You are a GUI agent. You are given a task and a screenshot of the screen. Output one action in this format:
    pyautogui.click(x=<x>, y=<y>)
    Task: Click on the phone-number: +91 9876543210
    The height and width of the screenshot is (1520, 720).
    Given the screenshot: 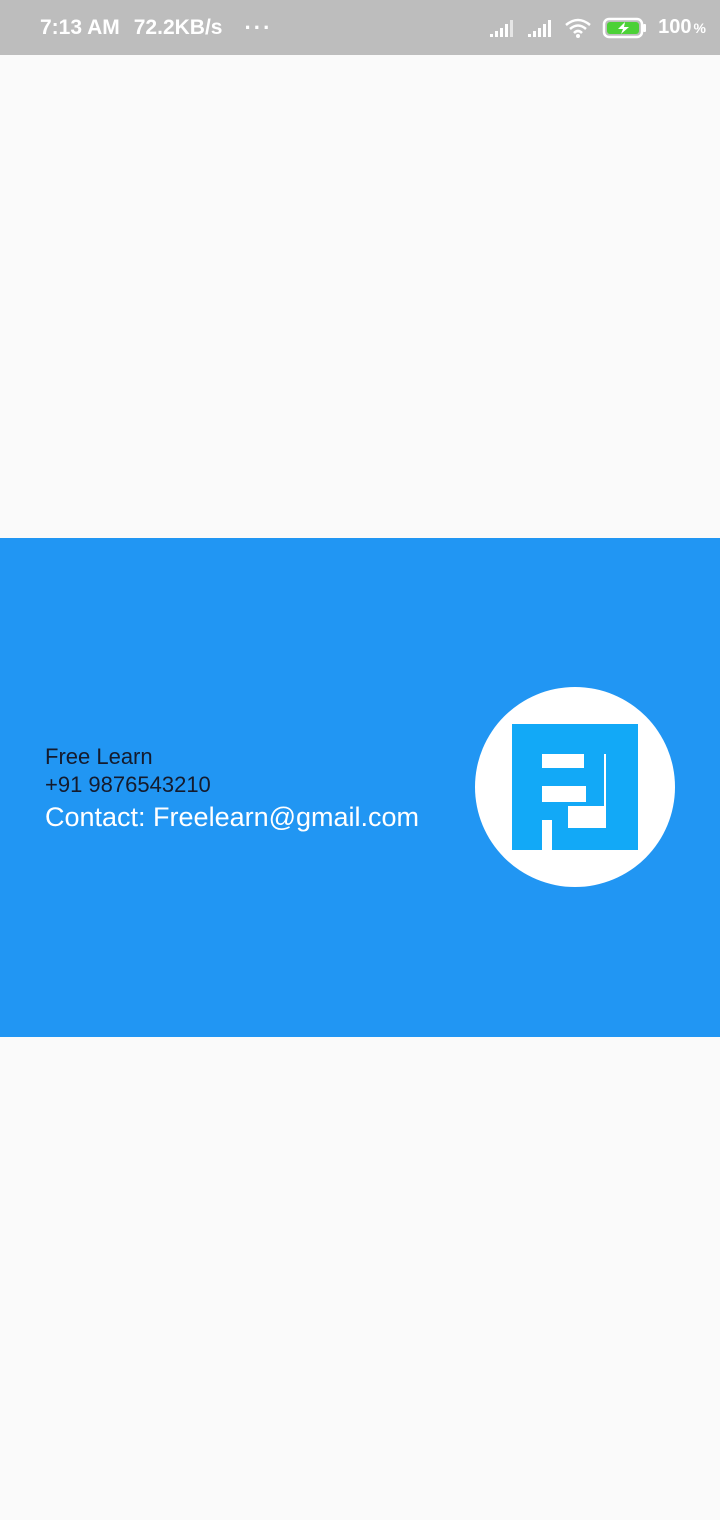 What is the action you would take?
    pyautogui.click(x=128, y=784)
    